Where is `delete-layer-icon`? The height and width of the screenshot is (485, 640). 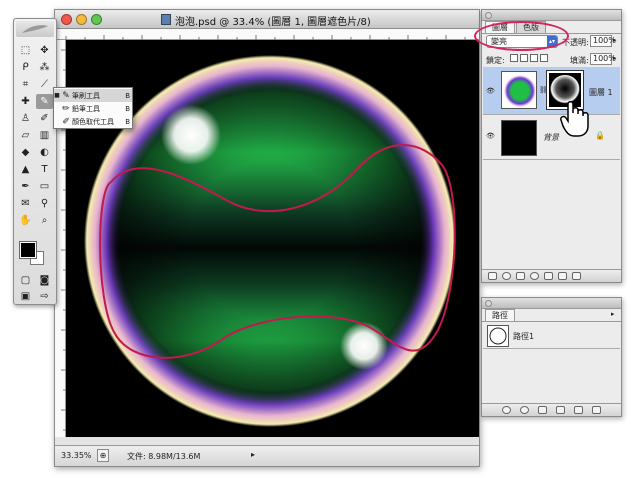 delete-layer-icon is located at coordinates (576, 276).